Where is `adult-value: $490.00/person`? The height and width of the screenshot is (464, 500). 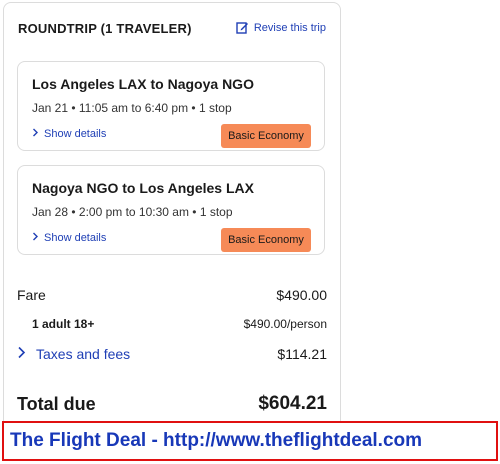 adult-value: $490.00/person is located at coordinates (285, 324).